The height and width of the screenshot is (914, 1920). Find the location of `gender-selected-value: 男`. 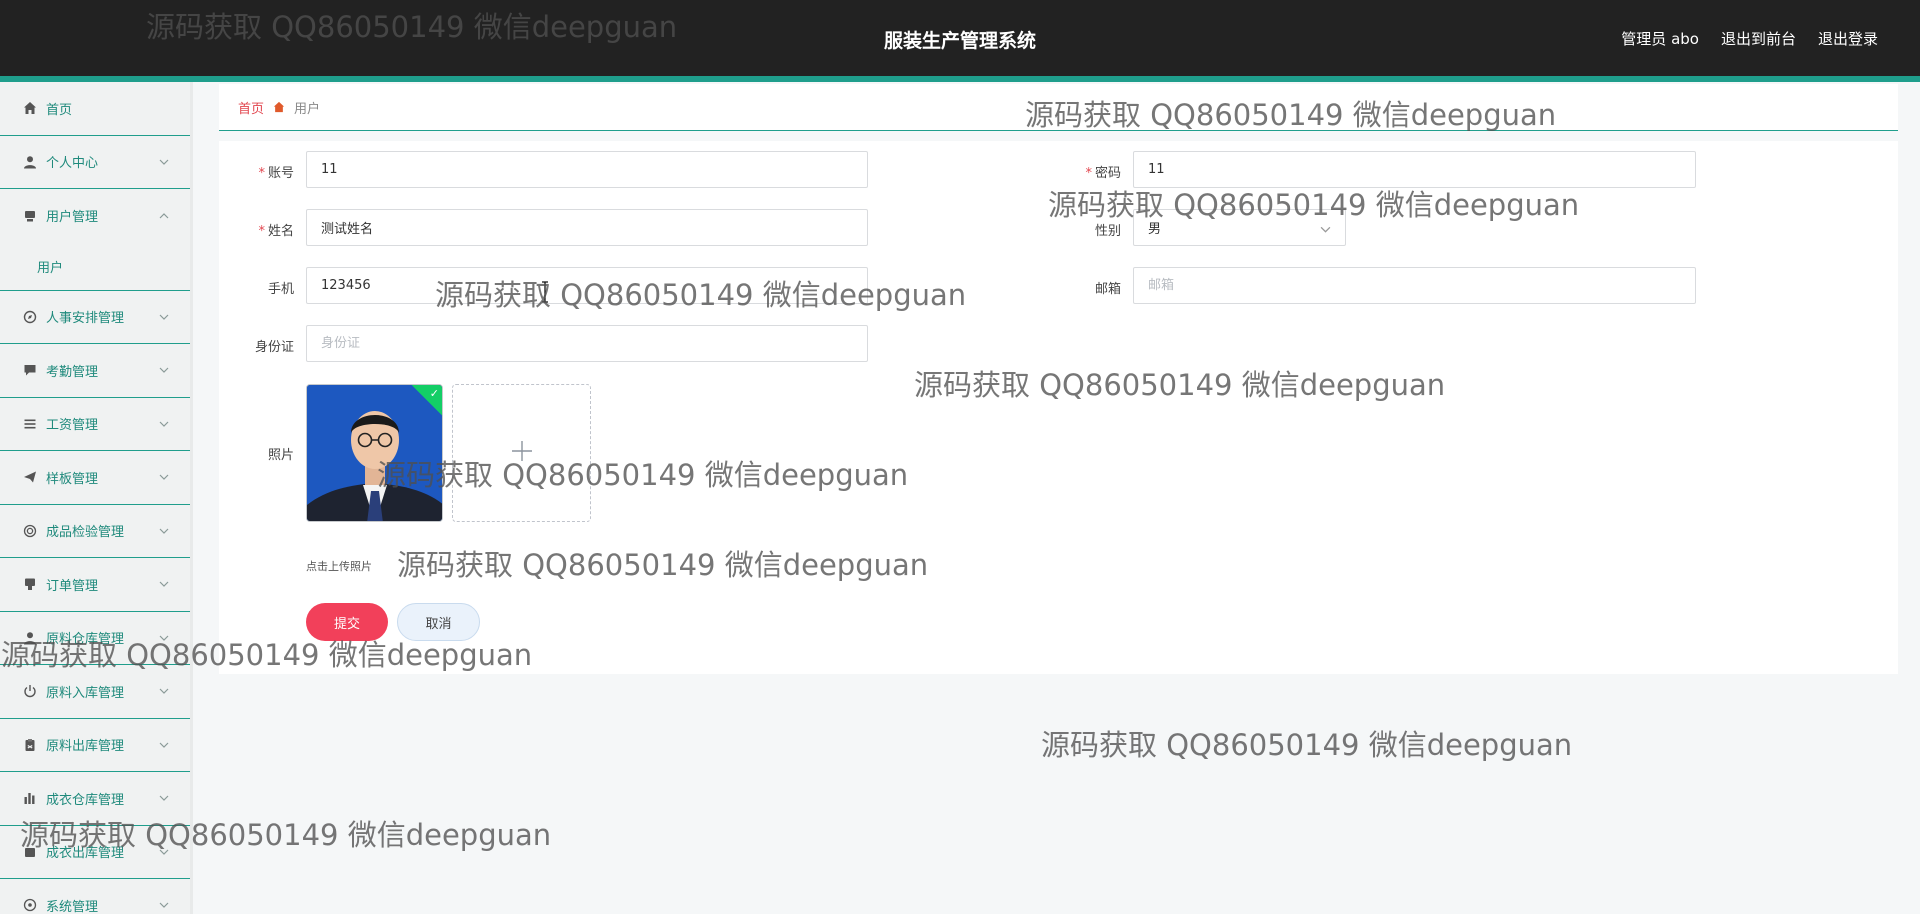

gender-selected-value: 男 is located at coordinates (1155, 229).